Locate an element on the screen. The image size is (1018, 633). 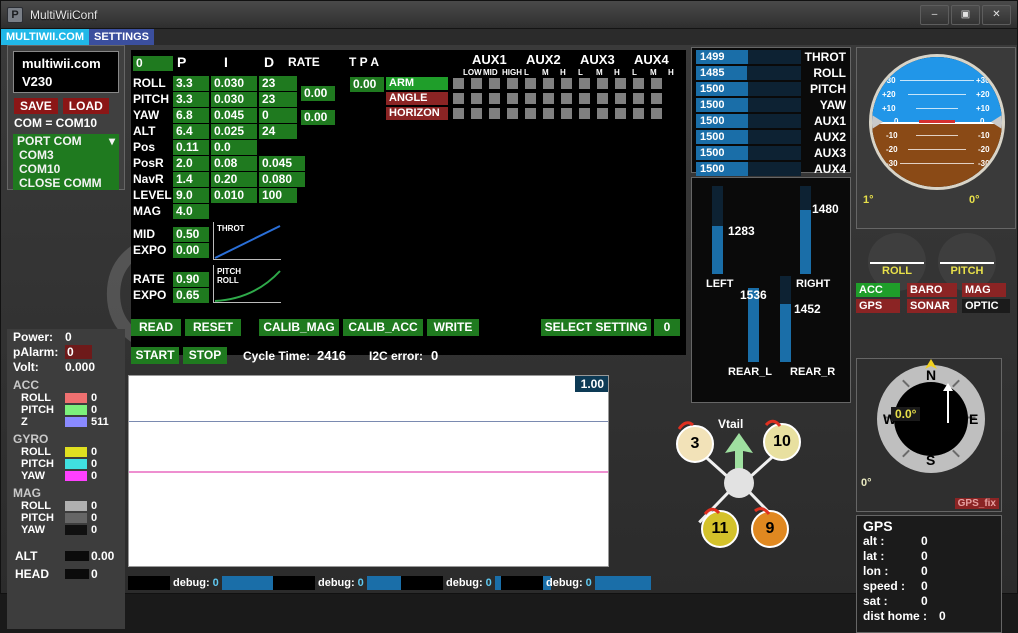
pid-level-i: 0.010 is located at coordinates (234, 195).